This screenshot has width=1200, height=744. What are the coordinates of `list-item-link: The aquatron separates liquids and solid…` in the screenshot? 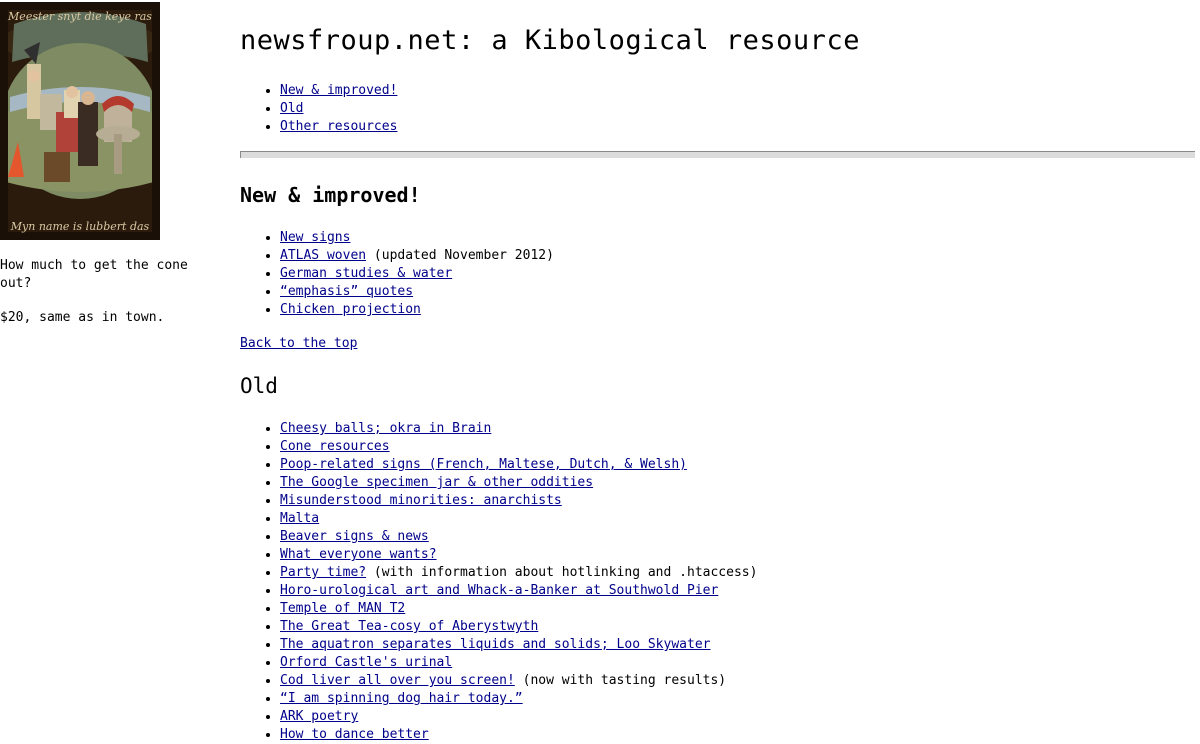 It's located at (495, 644).